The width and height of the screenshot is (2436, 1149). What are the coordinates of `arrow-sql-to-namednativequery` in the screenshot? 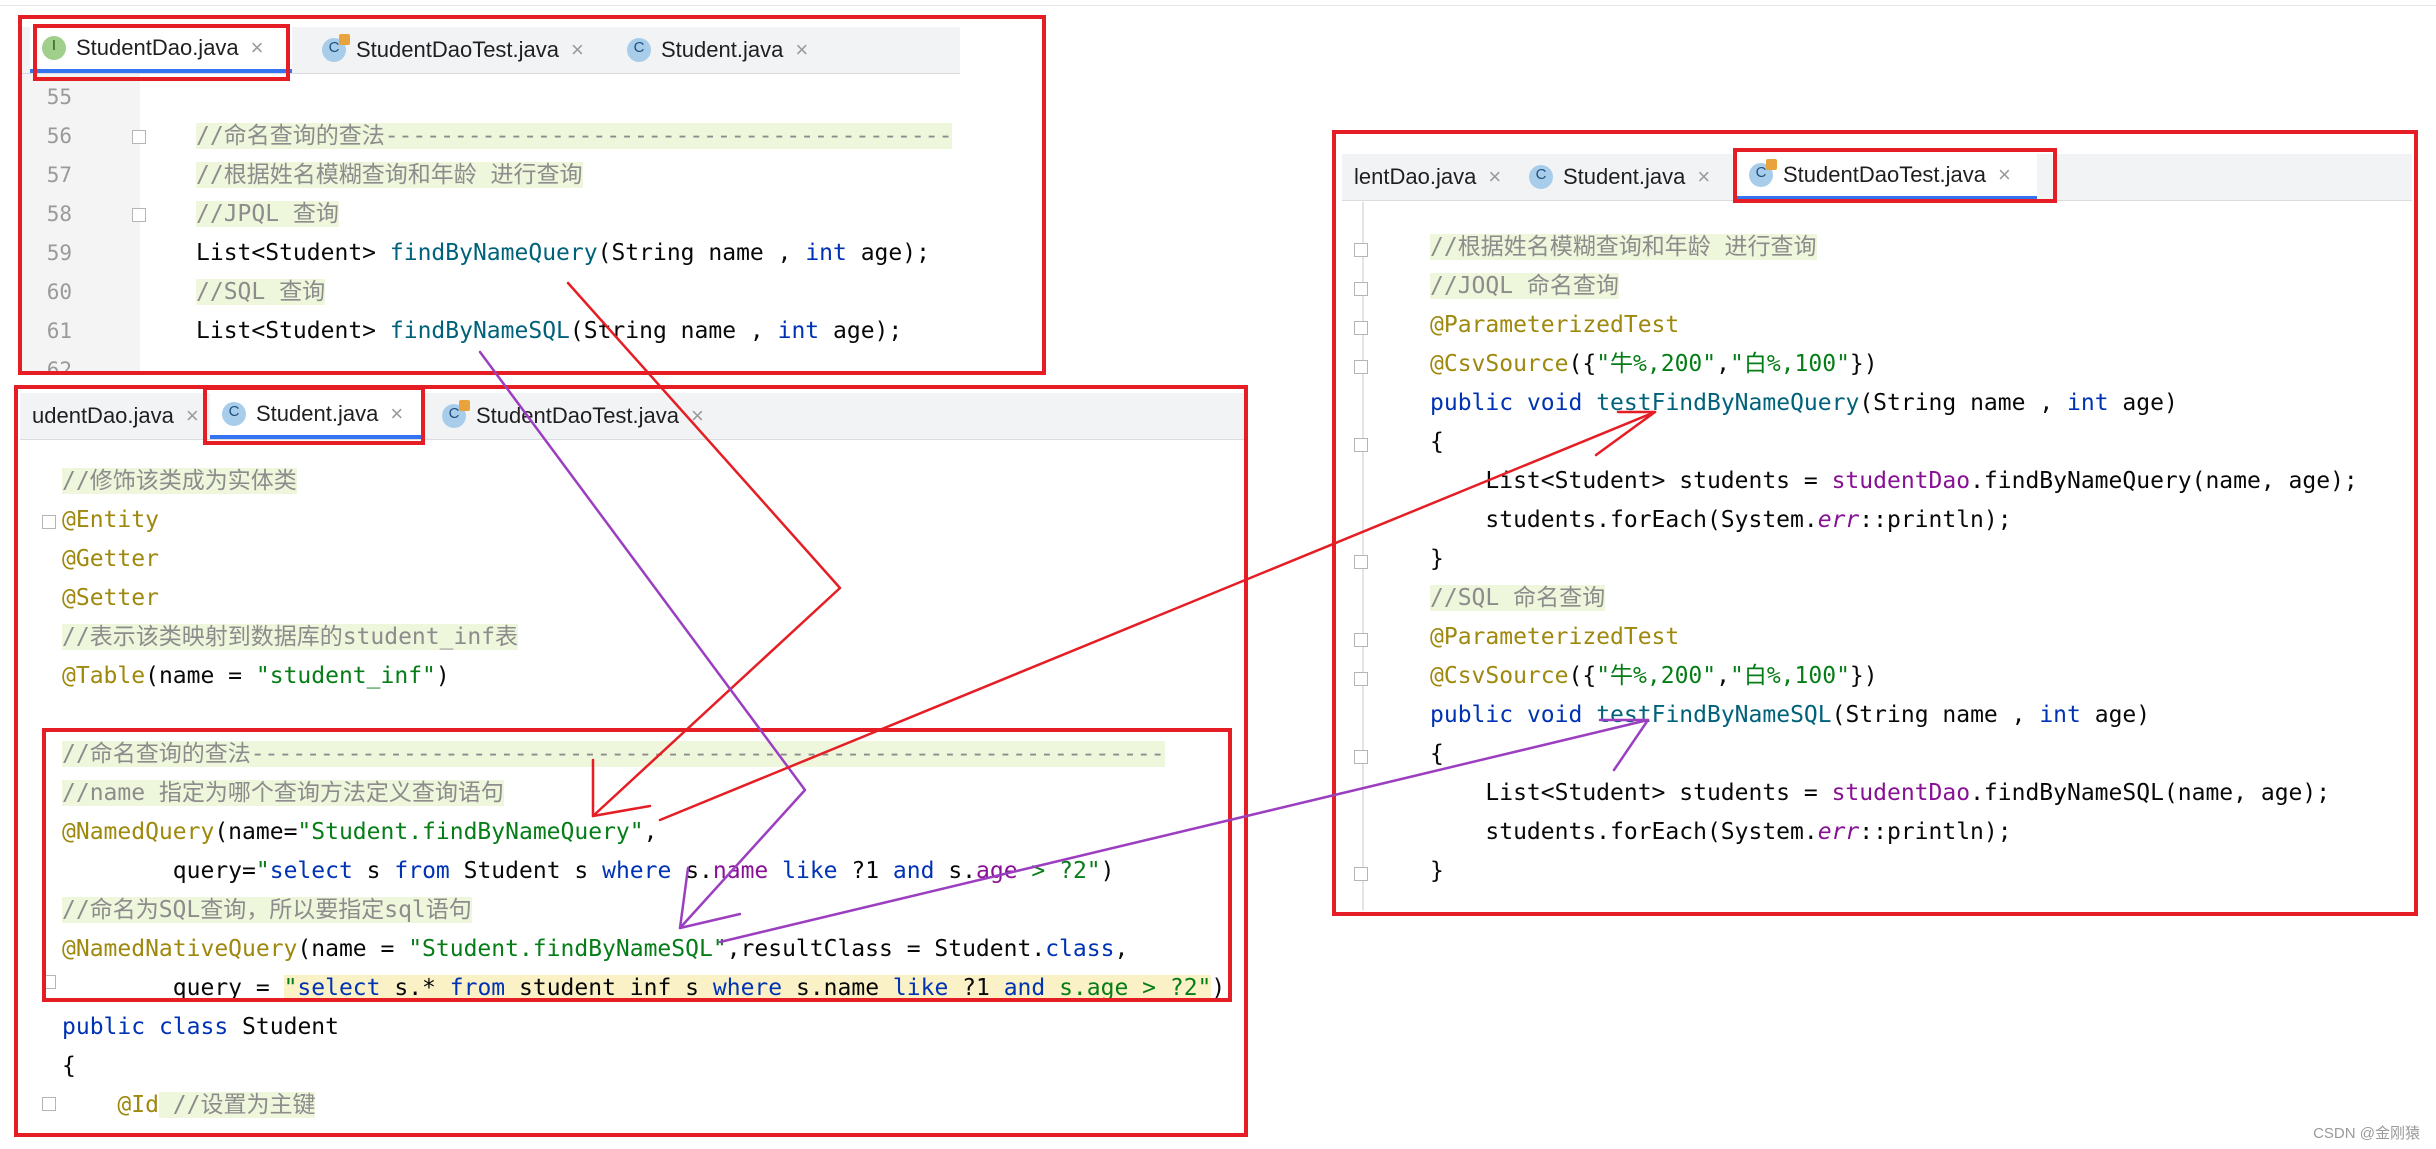 It's located at (642, 640).